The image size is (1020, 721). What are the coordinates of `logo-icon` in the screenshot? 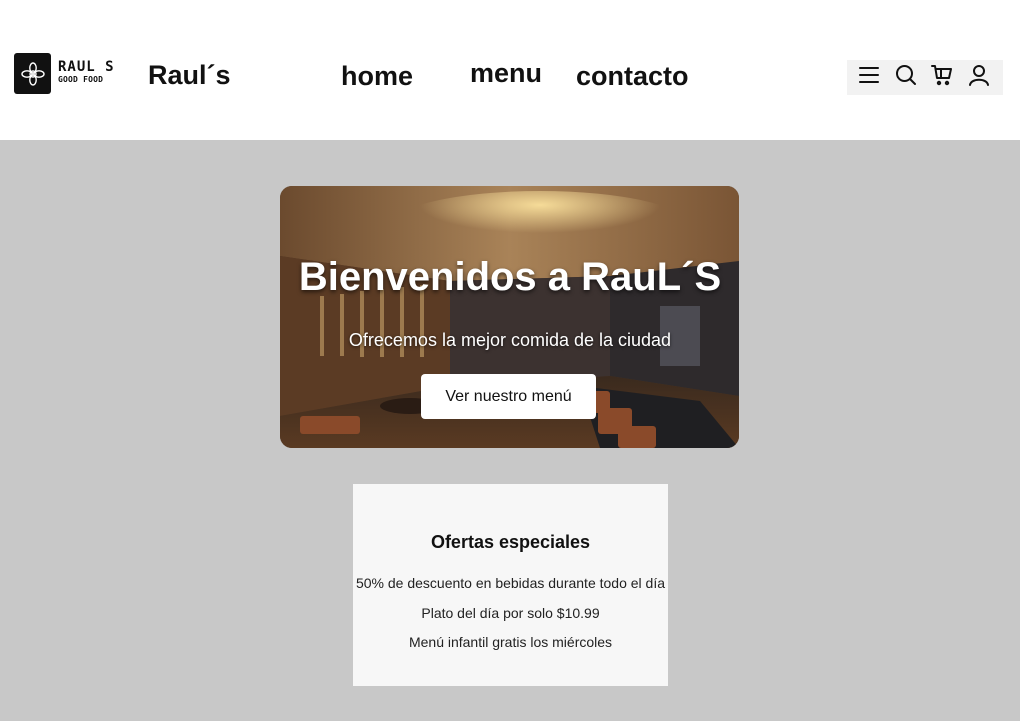 It's located at (32, 73).